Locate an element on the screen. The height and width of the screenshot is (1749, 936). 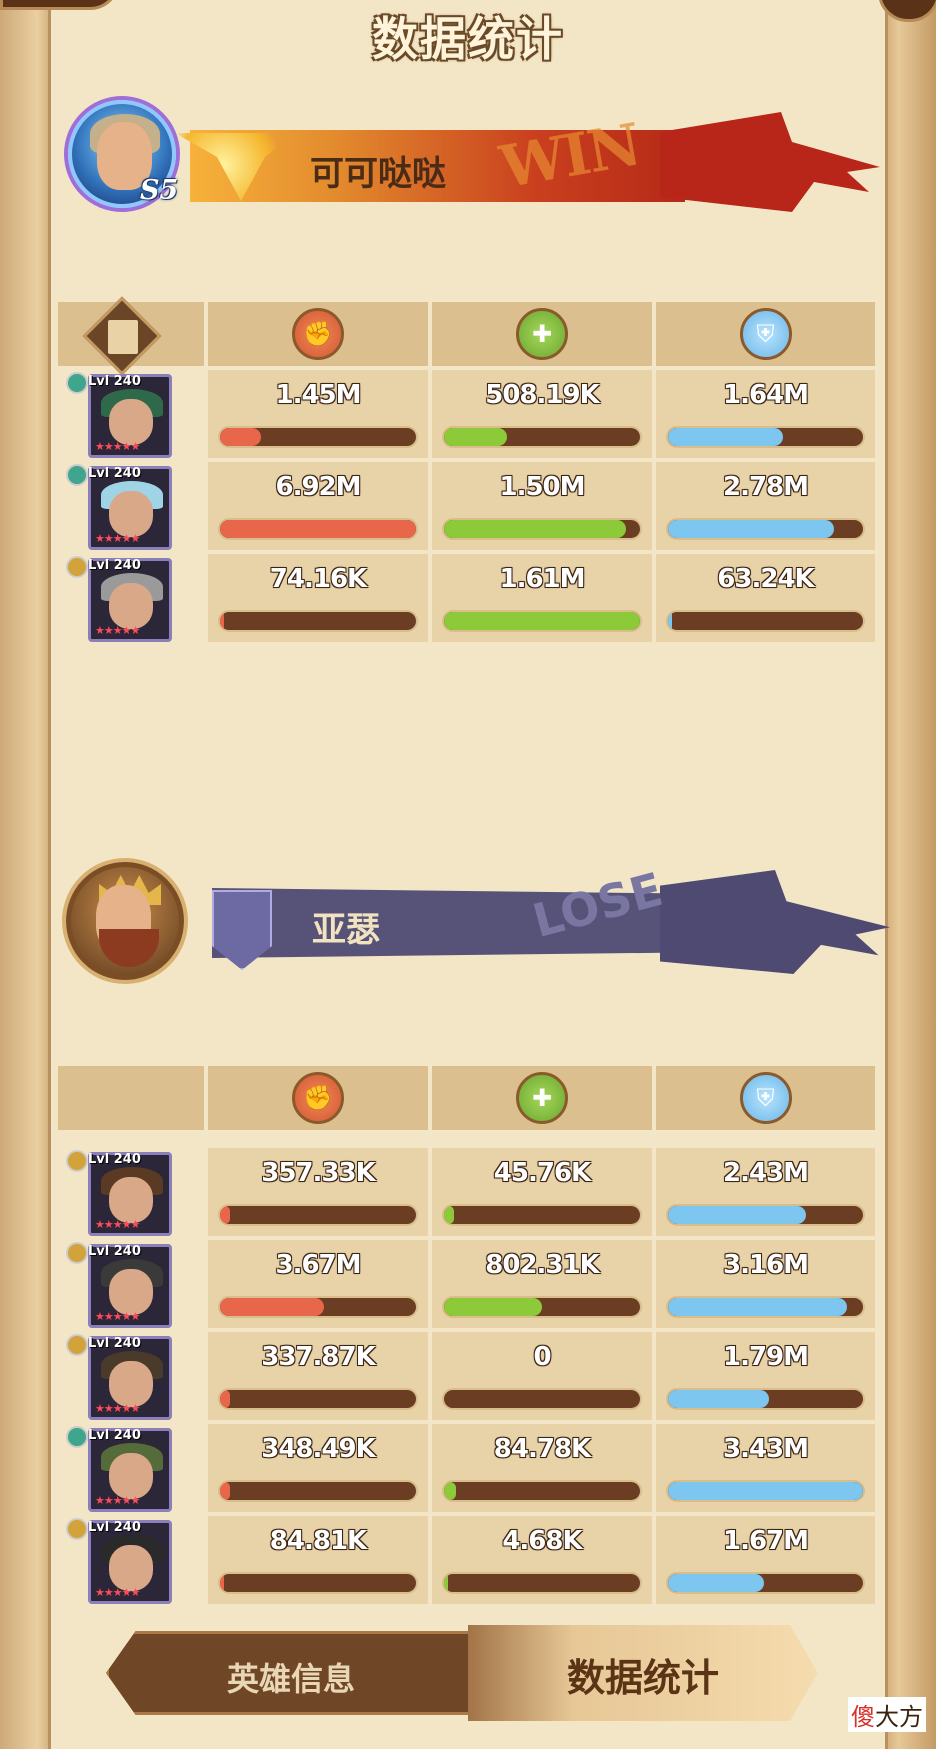
header-left-ornament is located at coordinates (60, 5).